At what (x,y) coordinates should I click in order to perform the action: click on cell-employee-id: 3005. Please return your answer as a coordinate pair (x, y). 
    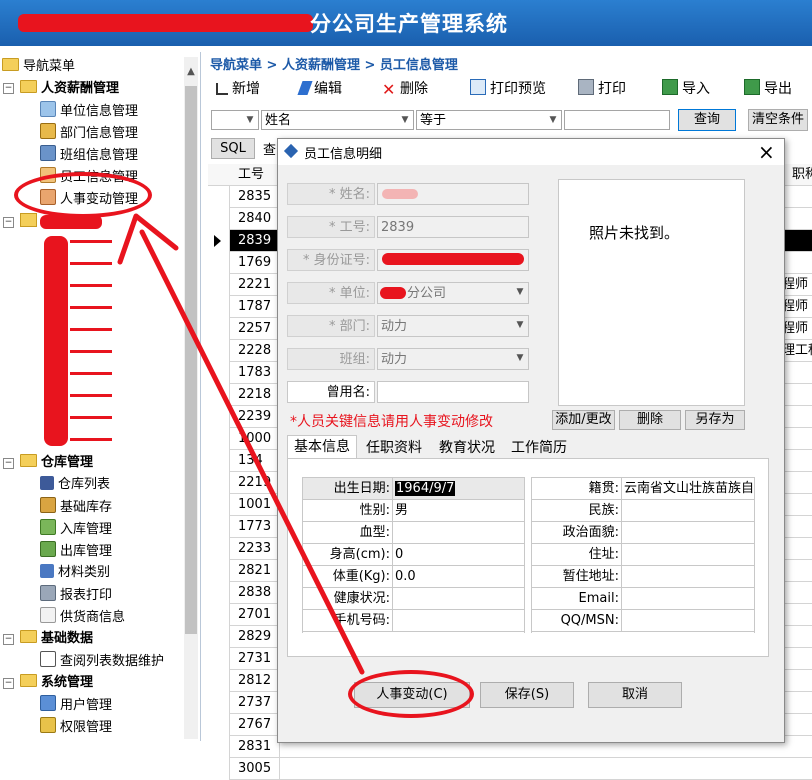
    Looking at the image, I should click on (244, 769).